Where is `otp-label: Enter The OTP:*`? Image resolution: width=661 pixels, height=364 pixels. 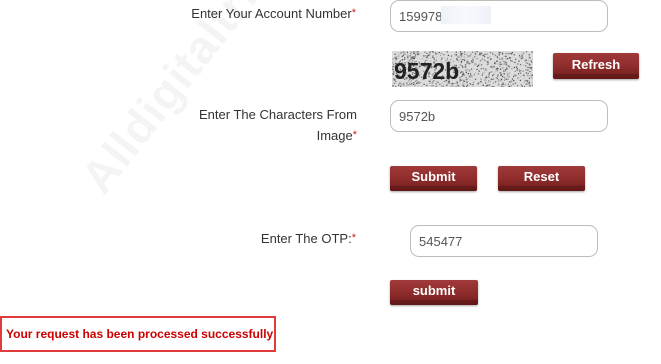
otp-label: Enter The OTP:* is located at coordinates (293, 238).